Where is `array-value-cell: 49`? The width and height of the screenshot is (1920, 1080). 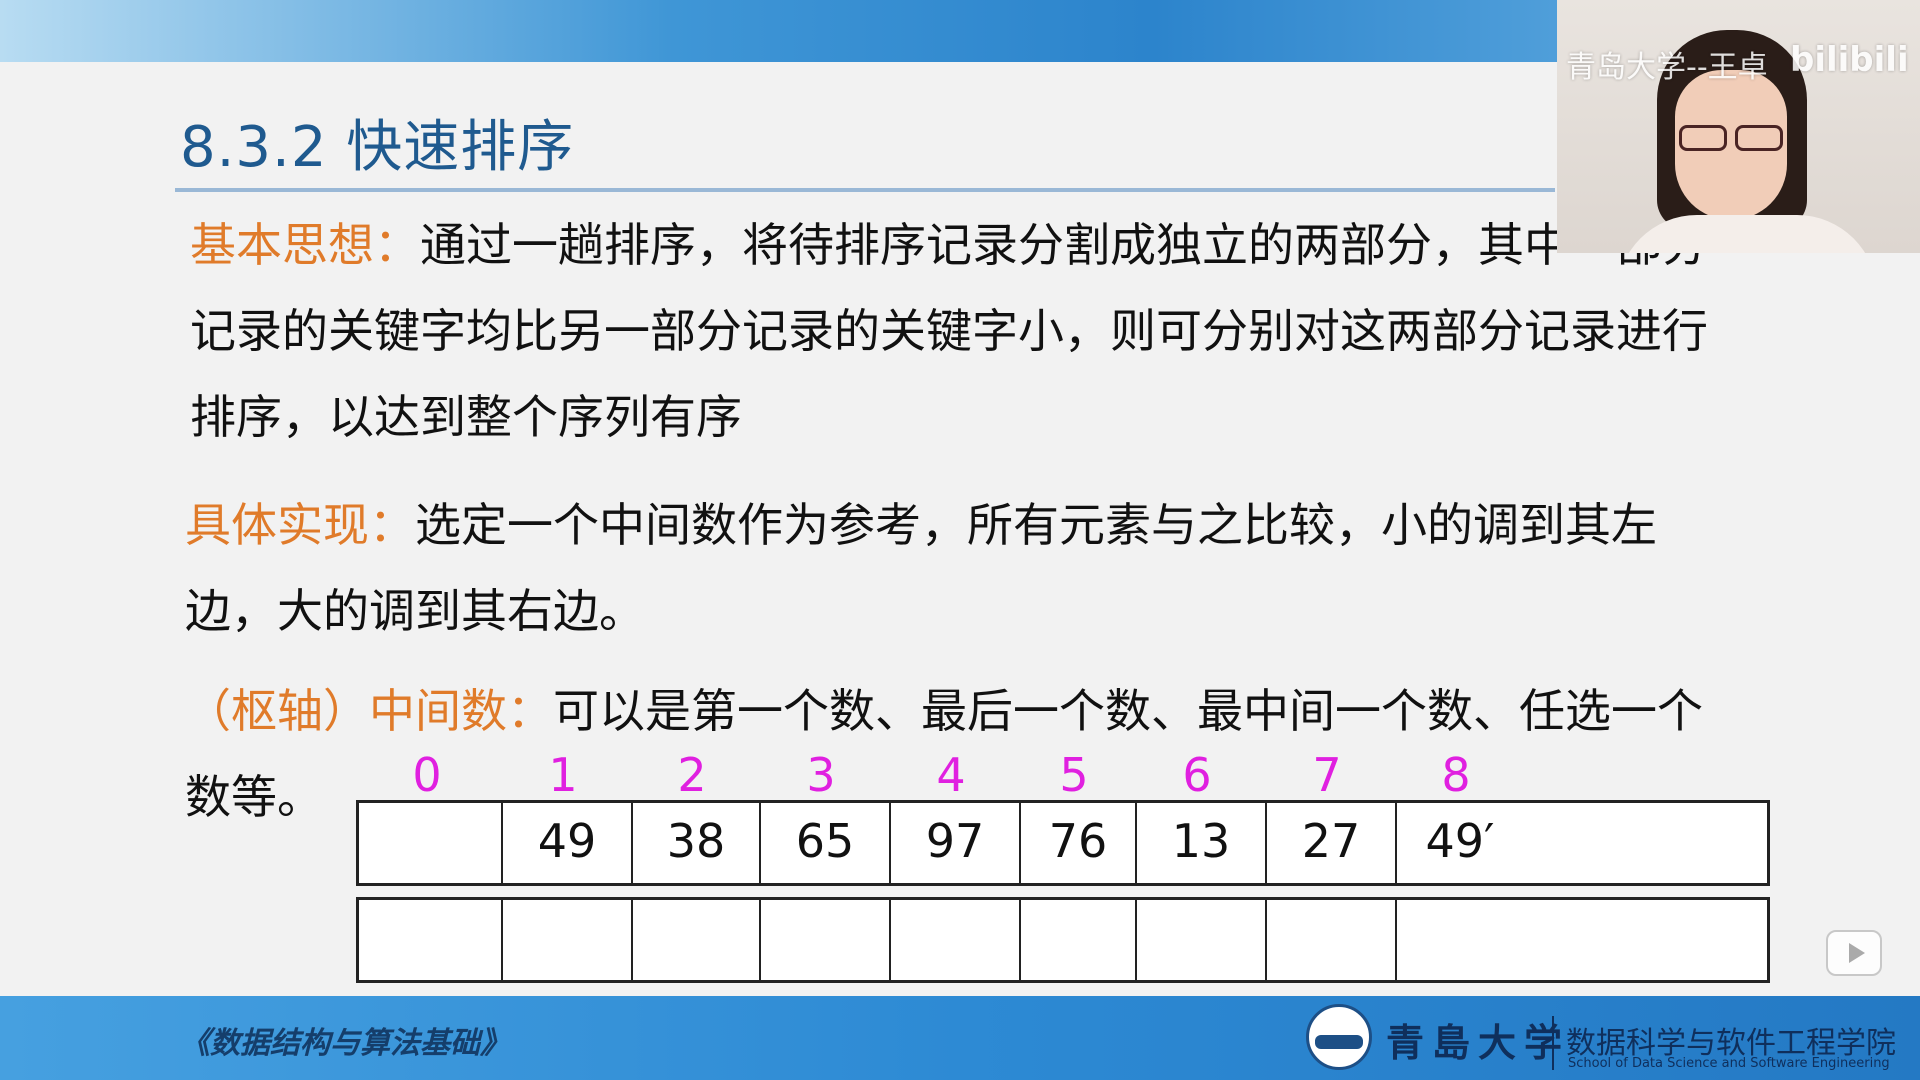 array-value-cell: 49 is located at coordinates (566, 843).